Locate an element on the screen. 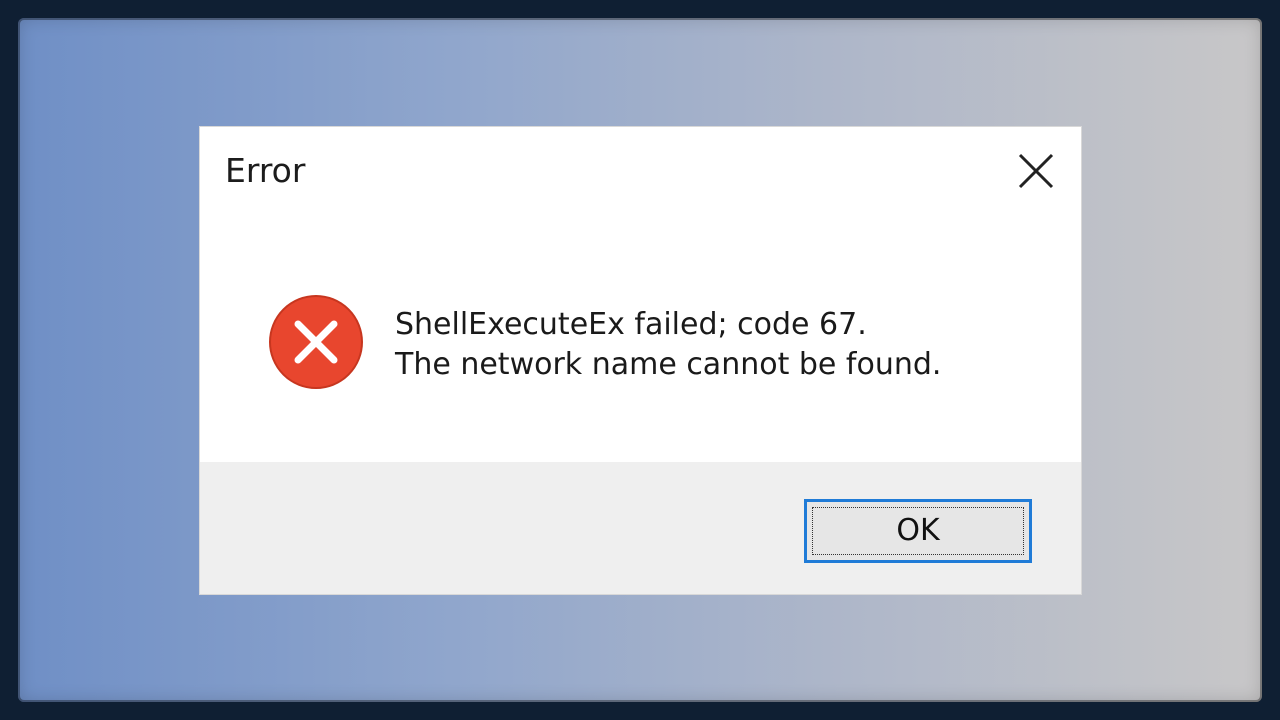 The height and width of the screenshot is (720, 1280). close-button is located at coordinates (1036, 171).